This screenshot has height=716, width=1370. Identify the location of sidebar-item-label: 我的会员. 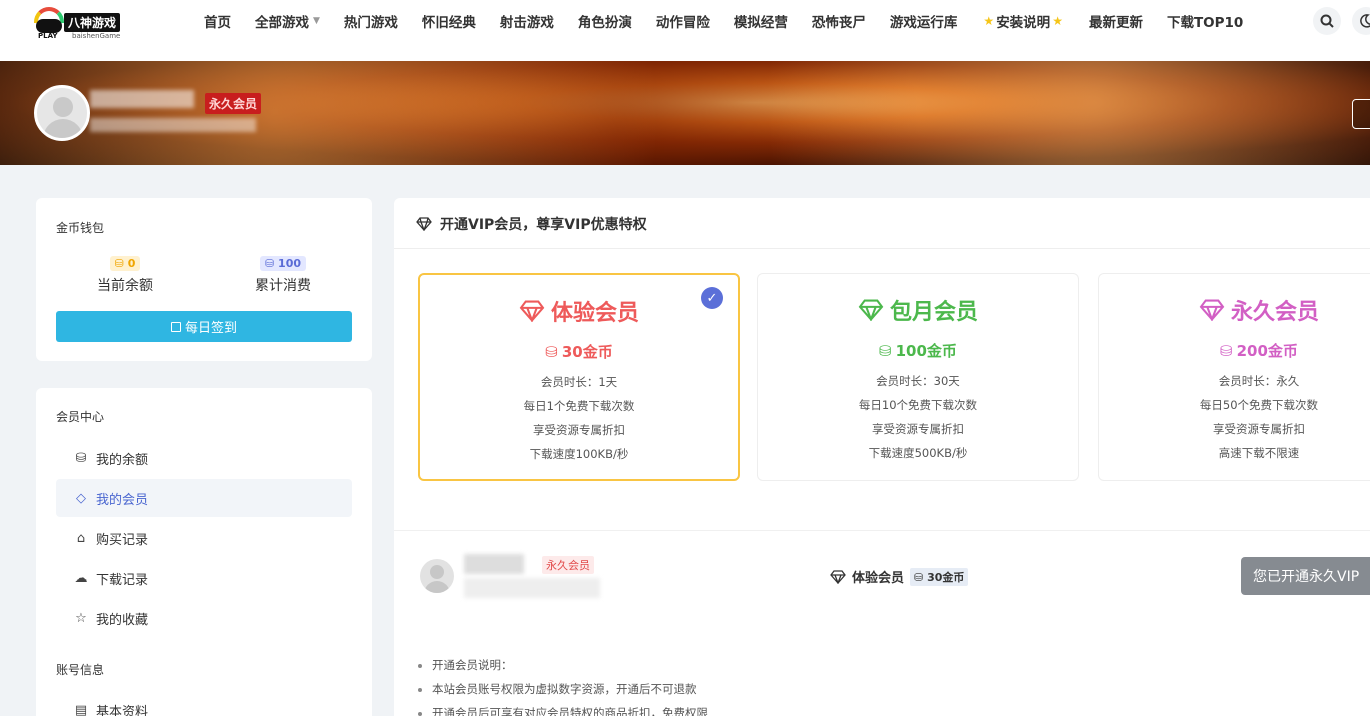
(122, 500).